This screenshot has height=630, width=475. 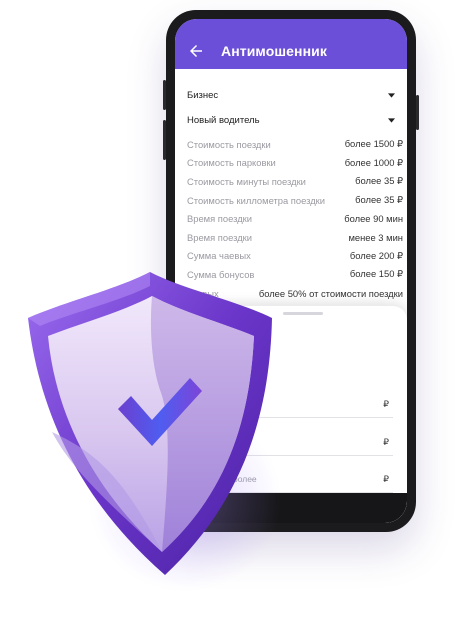 What do you see at coordinates (292, 438) in the screenshot?
I see `amount-field: и более ₽` at bounding box center [292, 438].